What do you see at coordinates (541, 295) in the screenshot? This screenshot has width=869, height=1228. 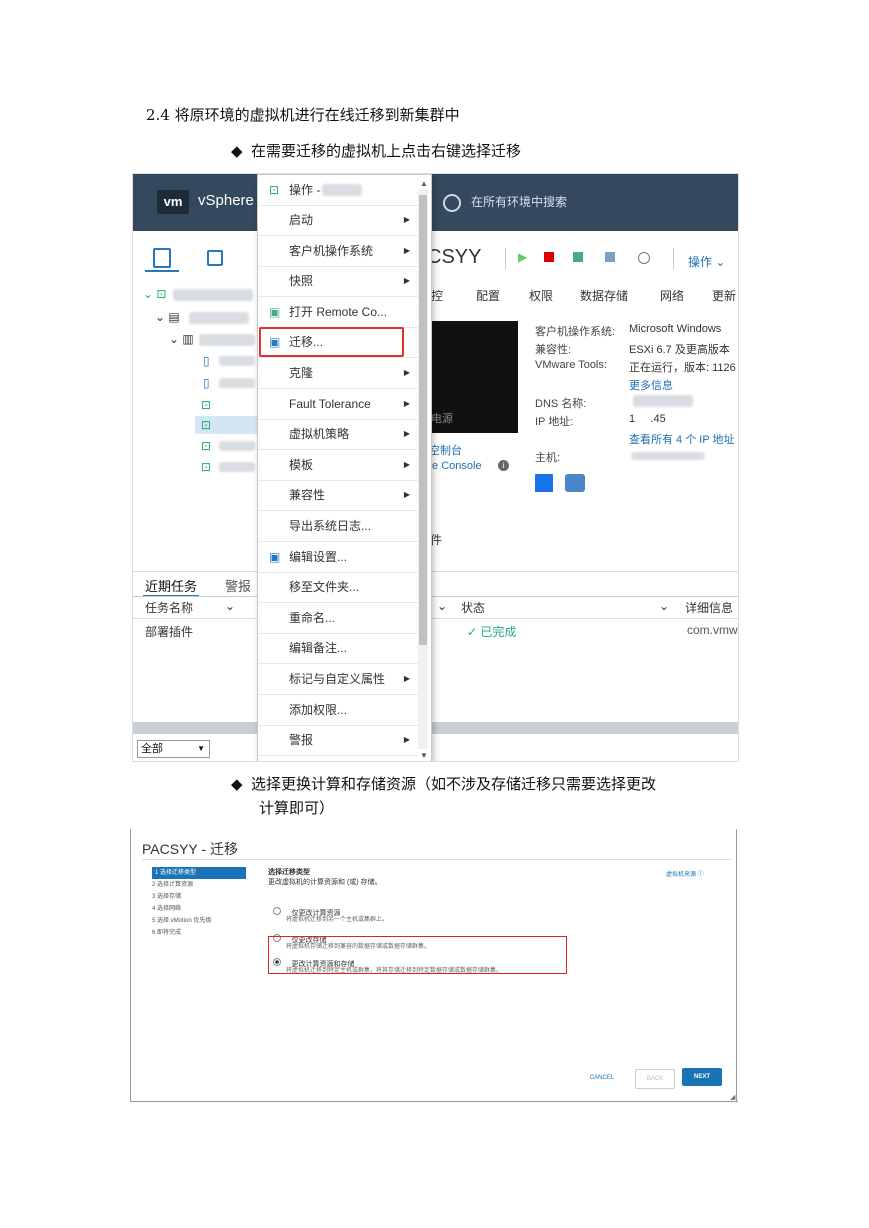 I see `tab-permissions: 权限` at bounding box center [541, 295].